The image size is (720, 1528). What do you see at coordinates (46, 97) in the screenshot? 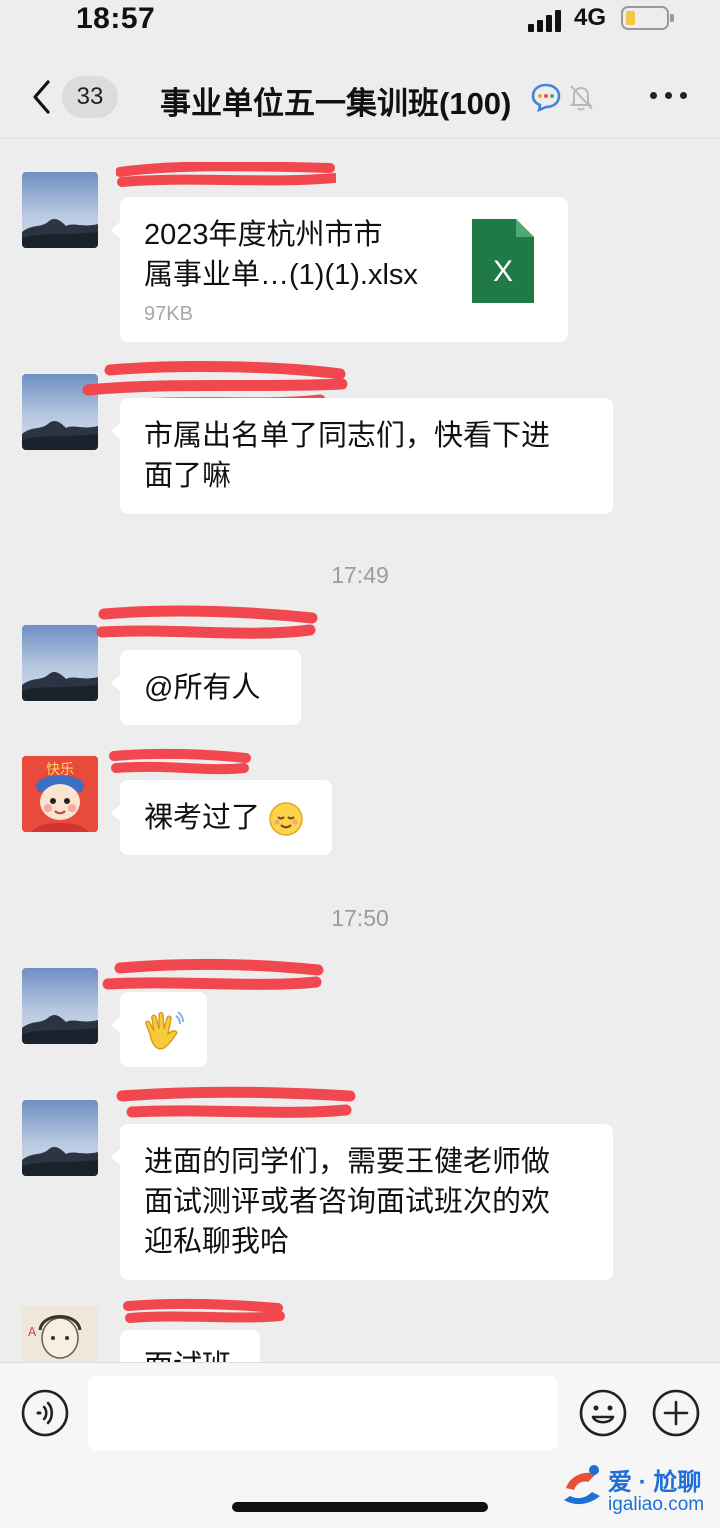
I see `back-chevron-icon` at bounding box center [46, 97].